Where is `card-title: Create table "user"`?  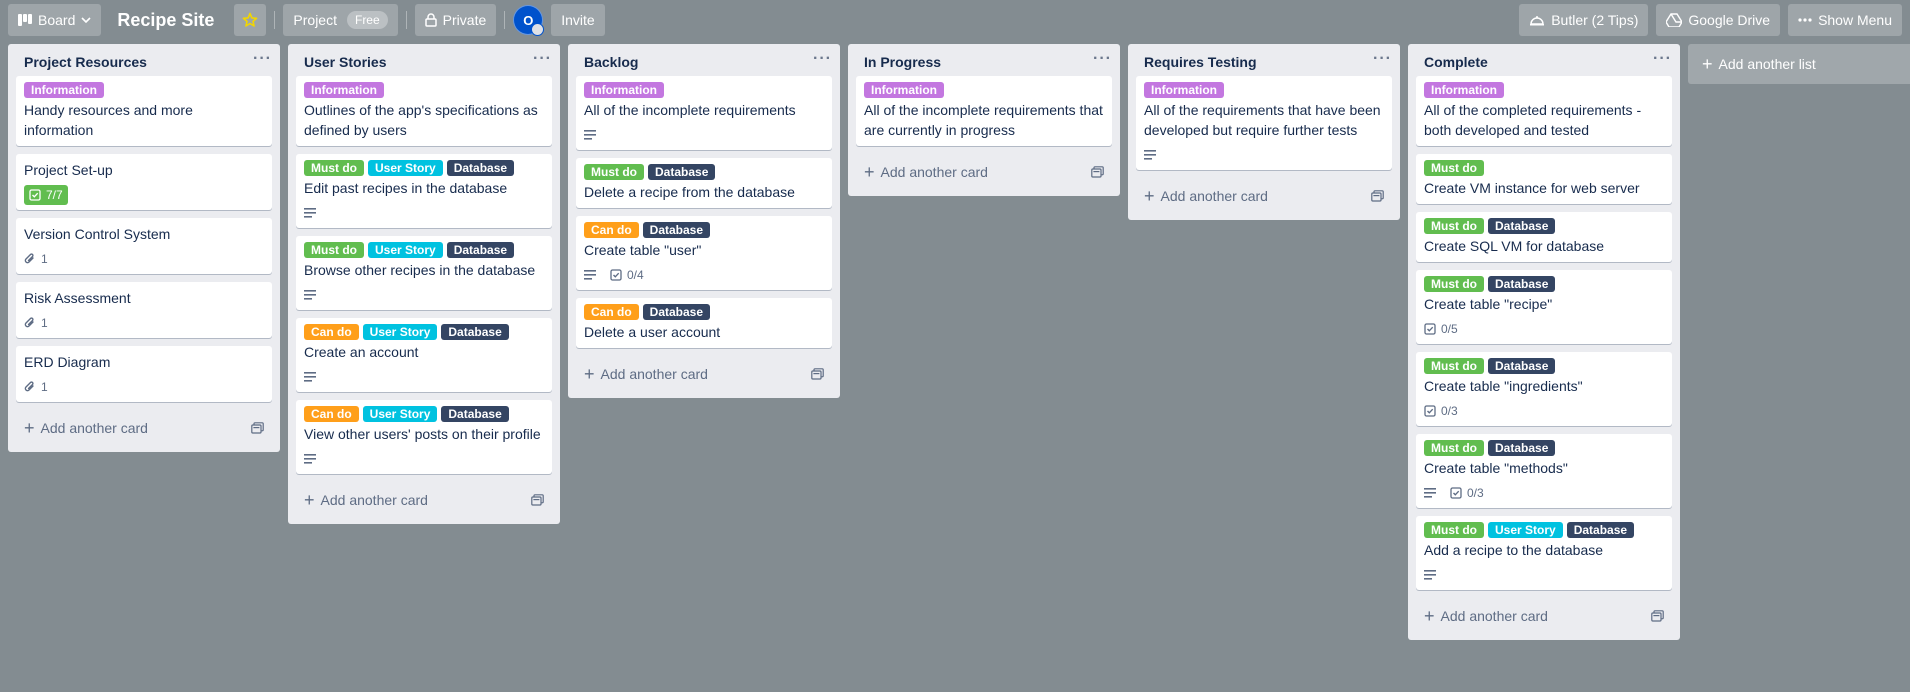 card-title: Create table "user" is located at coordinates (643, 250).